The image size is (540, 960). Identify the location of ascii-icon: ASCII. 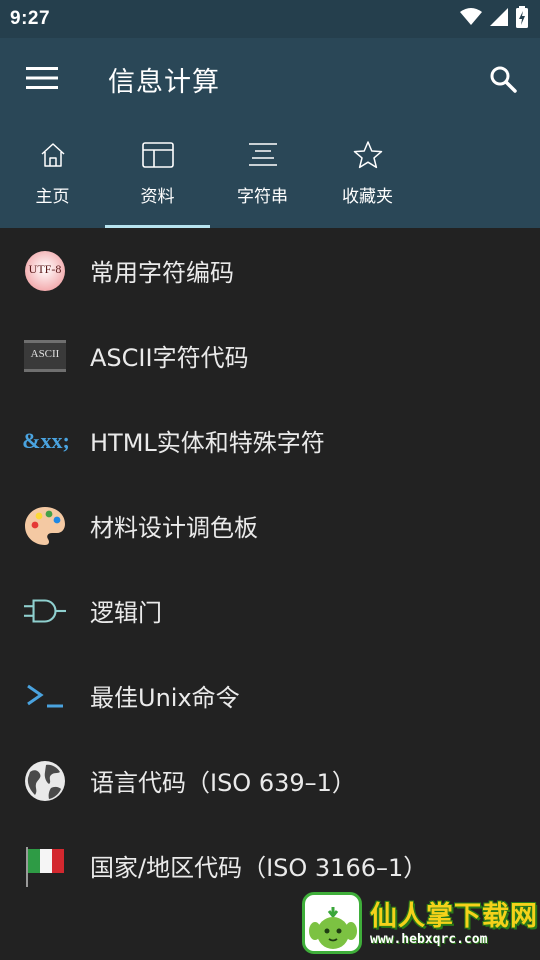
(45, 356).